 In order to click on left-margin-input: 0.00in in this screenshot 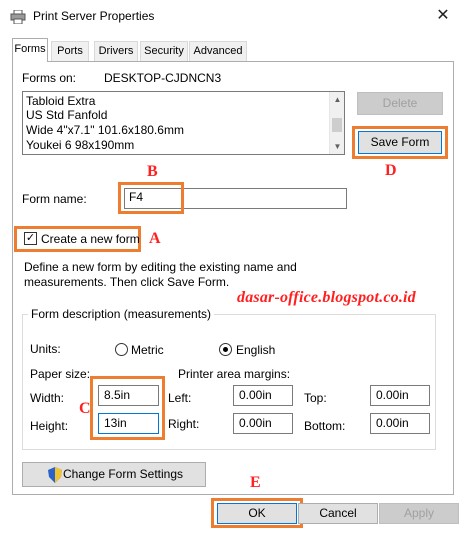, I will do `click(263, 395)`.